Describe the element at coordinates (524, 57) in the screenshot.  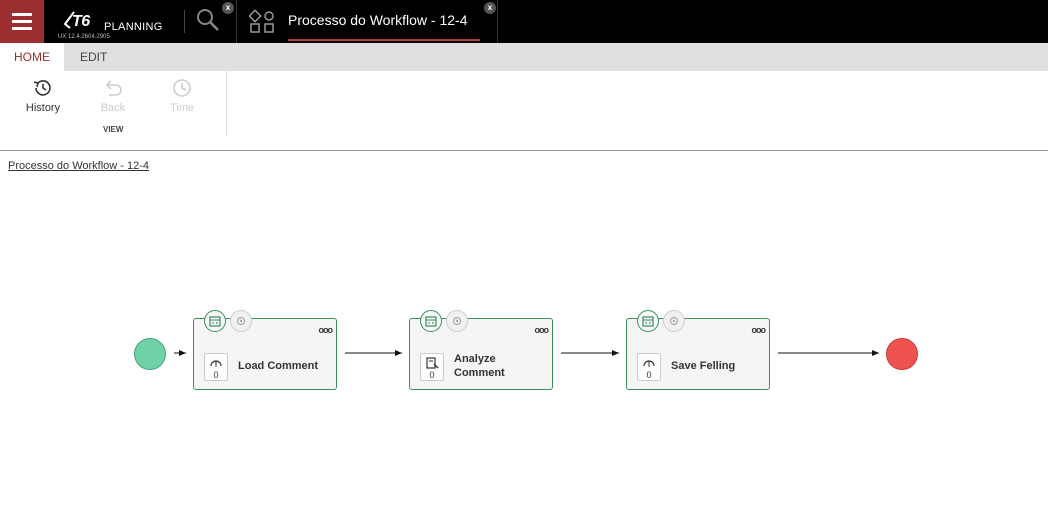
I see `ribbon-tab-bar: HOME EDIT` at that location.